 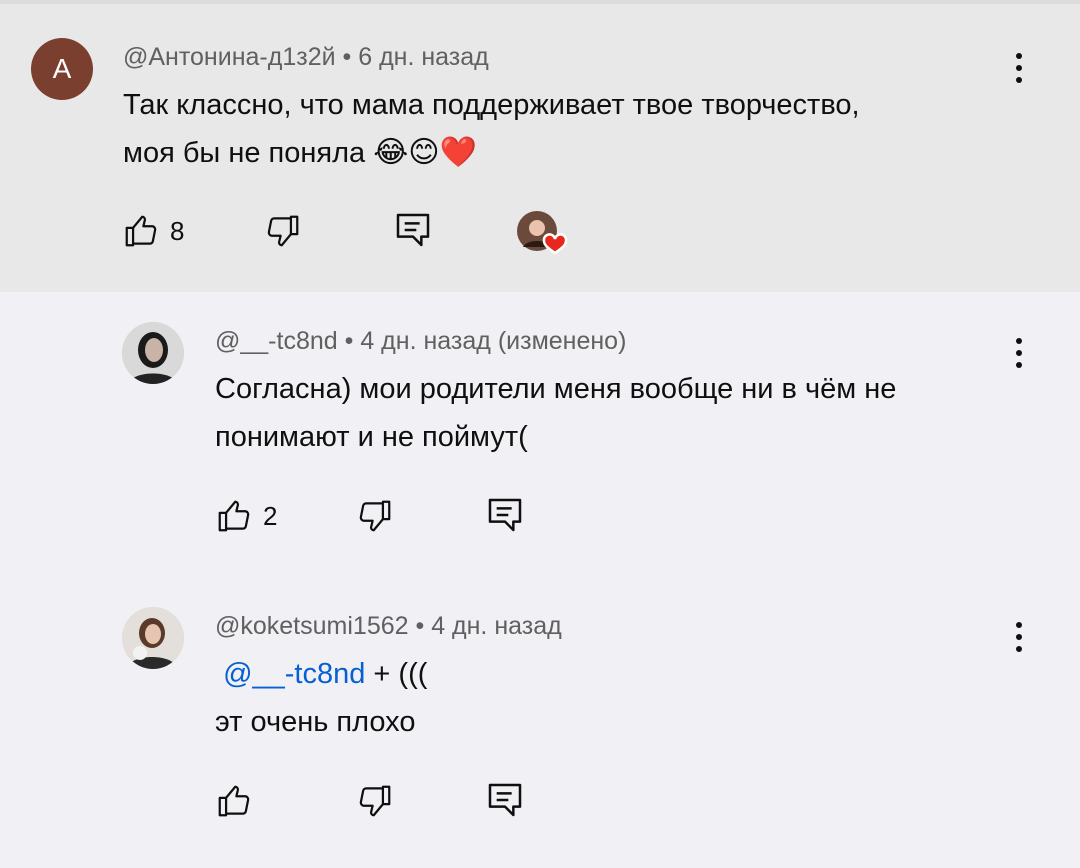 I want to click on creator-heart, so click(x=543, y=234).